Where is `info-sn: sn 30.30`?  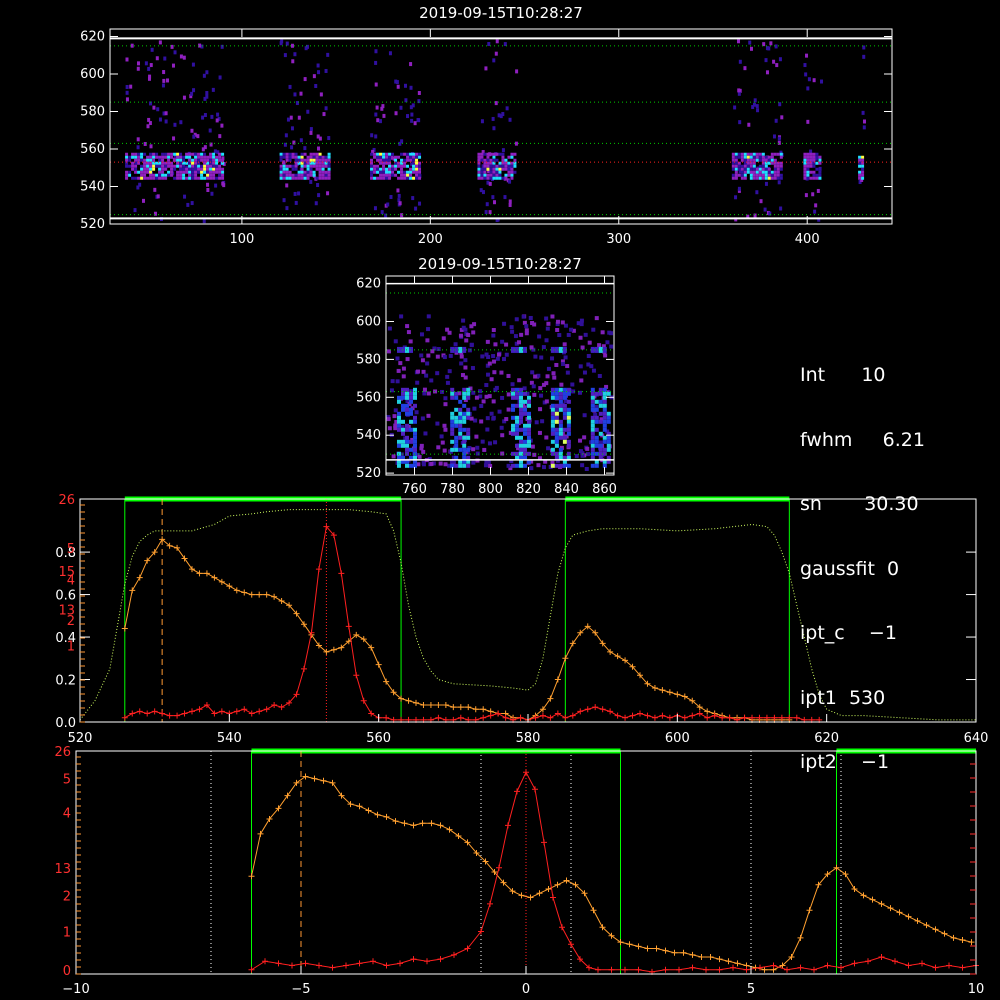 info-sn: sn 30.30 is located at coordinates (859, 504).